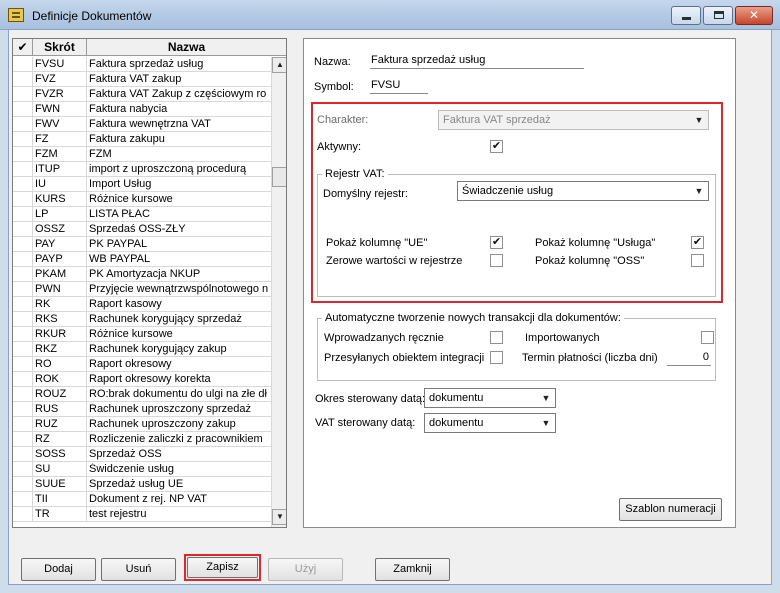  I want to click on use-button: Użyj, so click(305, 569).